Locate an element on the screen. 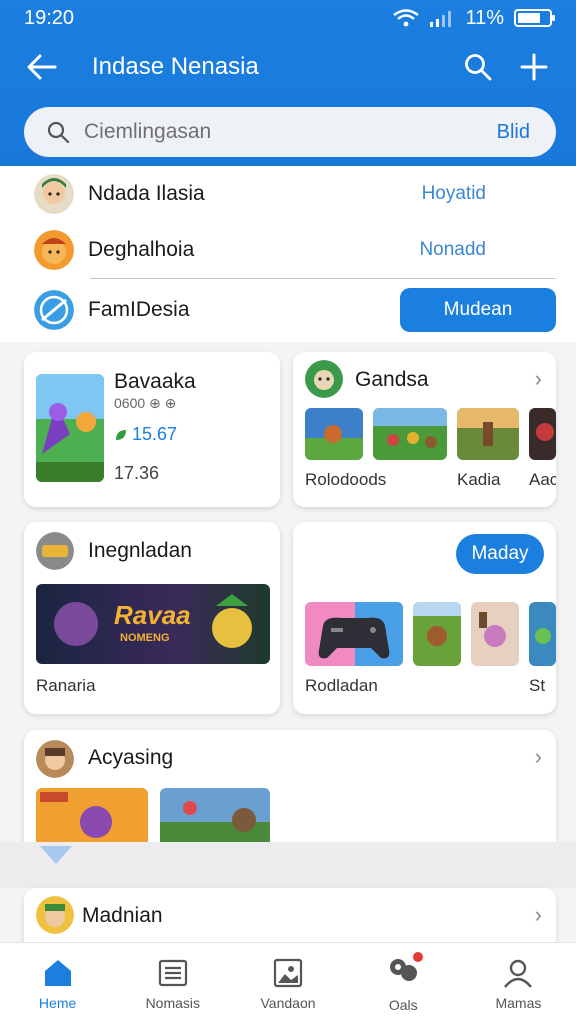 This screenshot has height=1024, width=576. search-button is located at coordinates (478, 67).